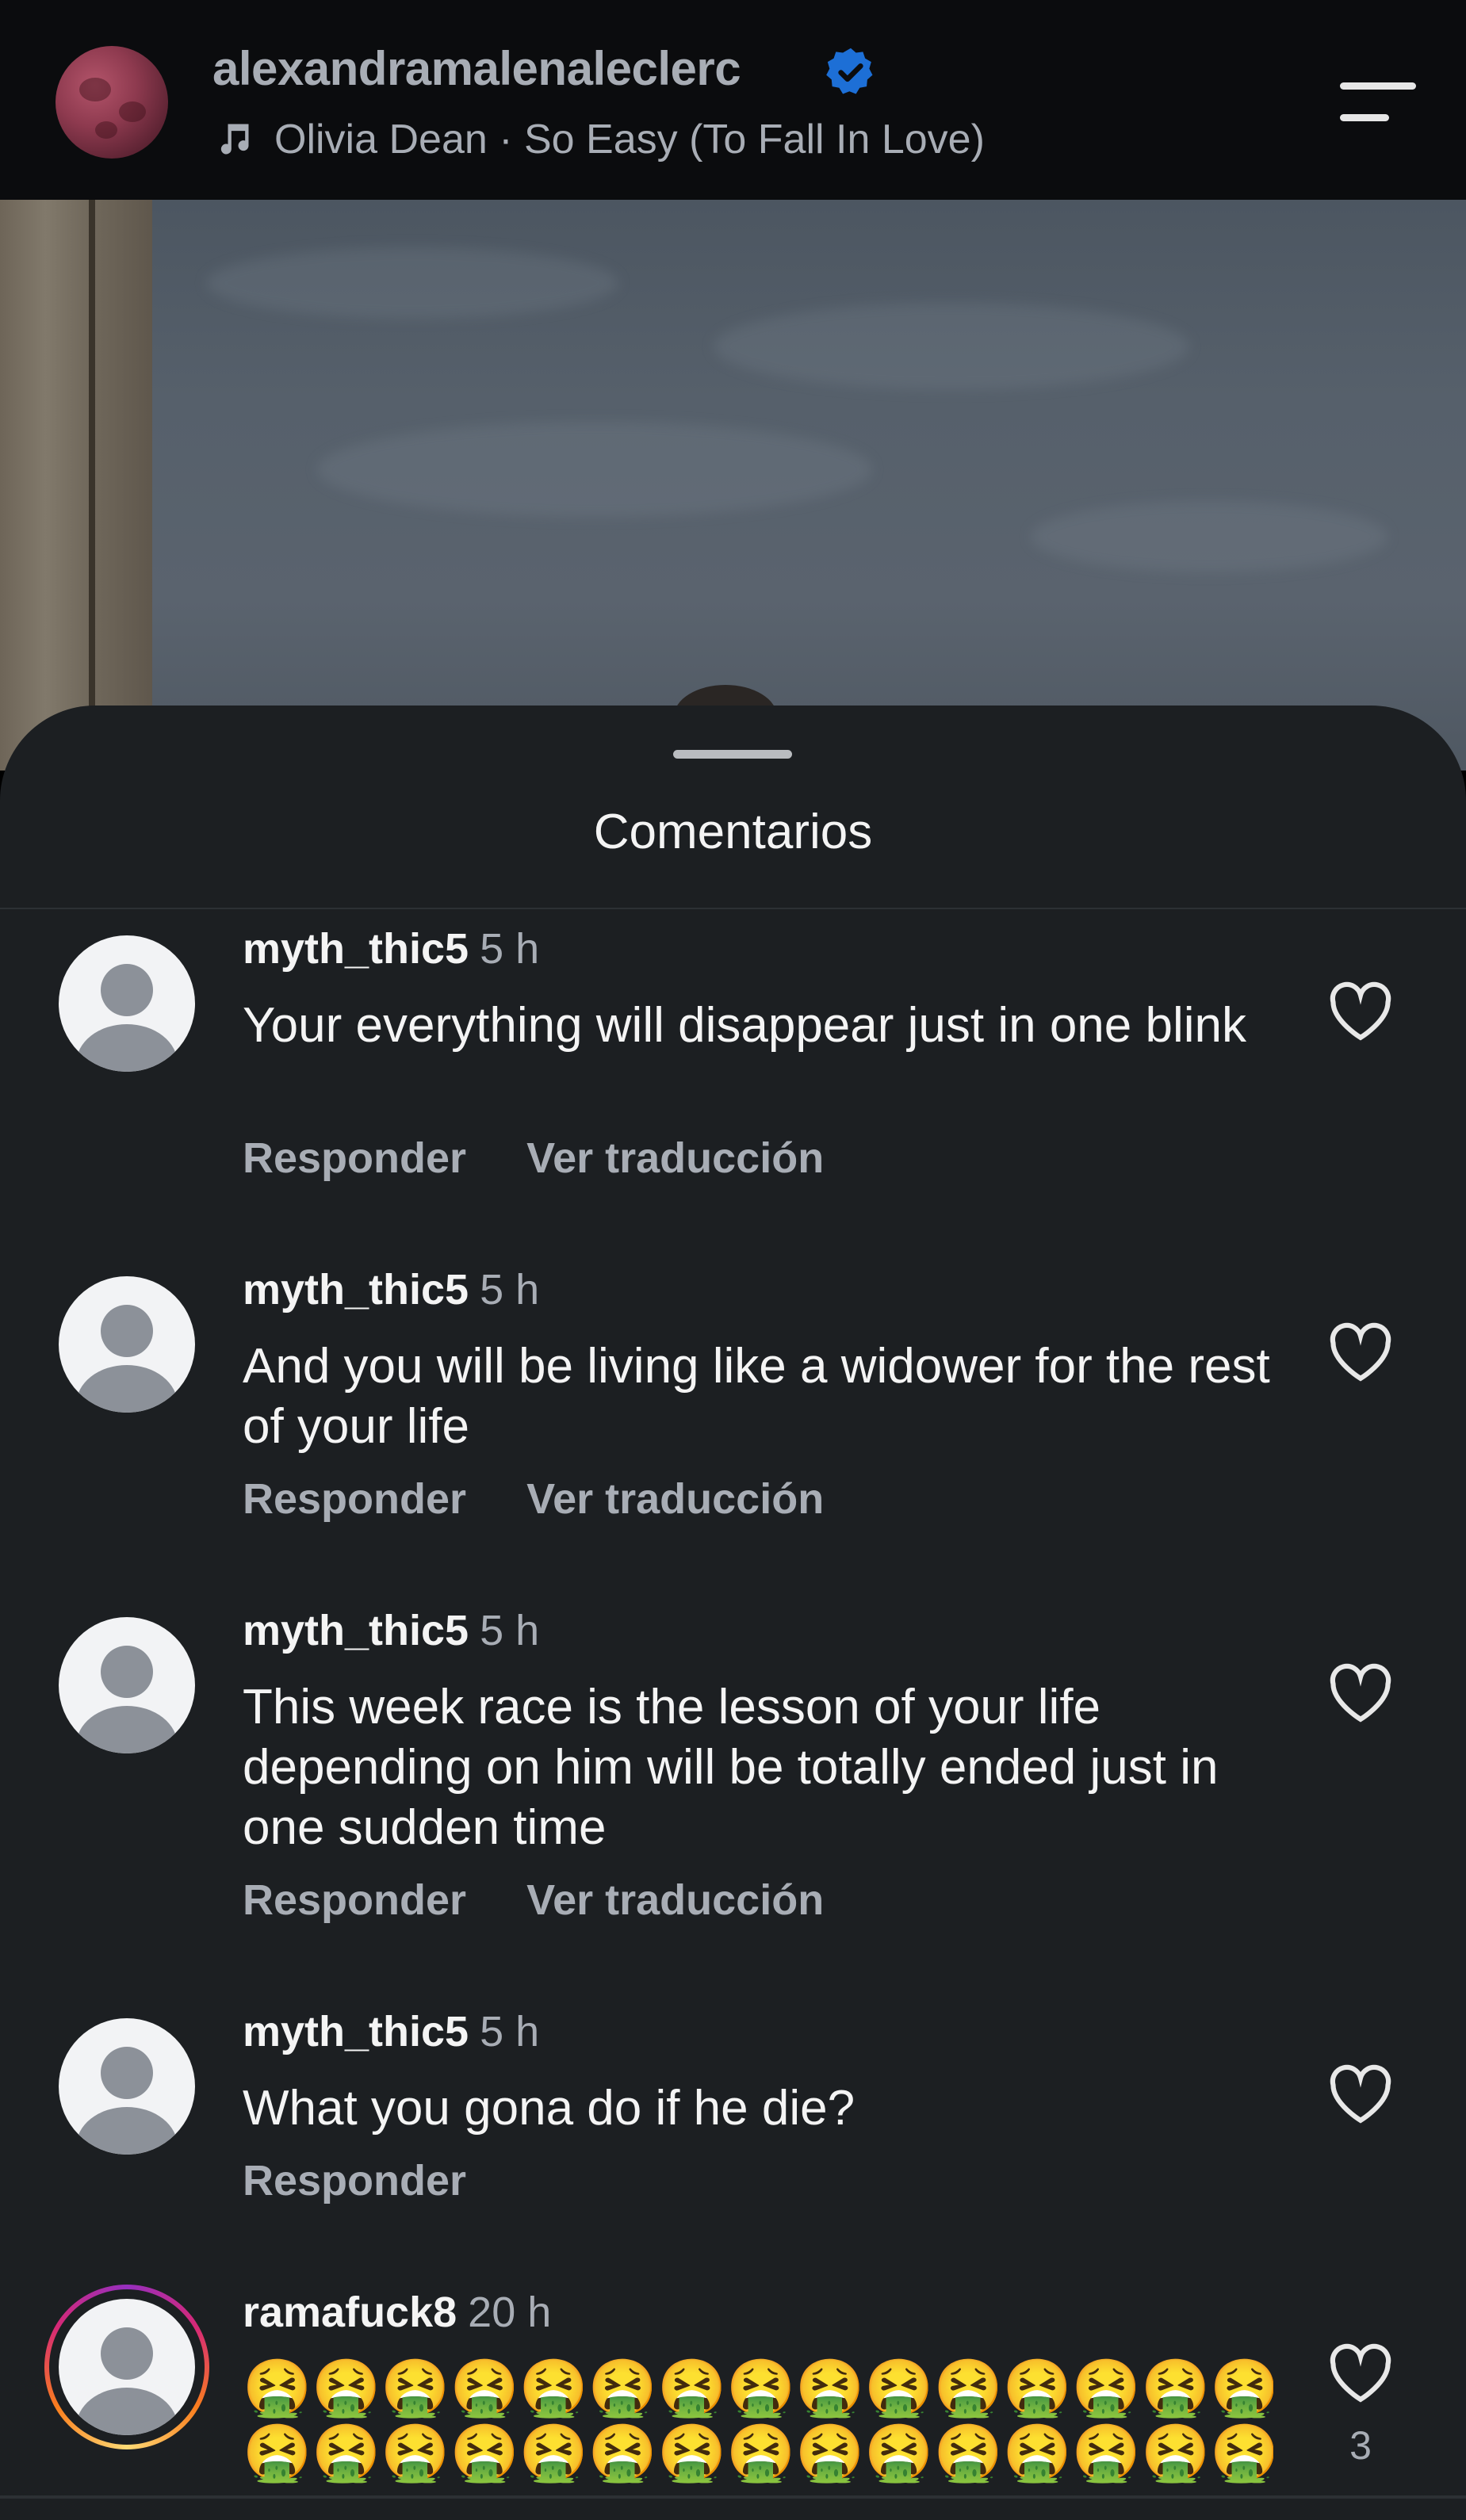  Describe the element at coordinates (629, 139) in the screenshot. I see `song-name: Olivia Dean · So Easy (To Fall In Love)` at that location.